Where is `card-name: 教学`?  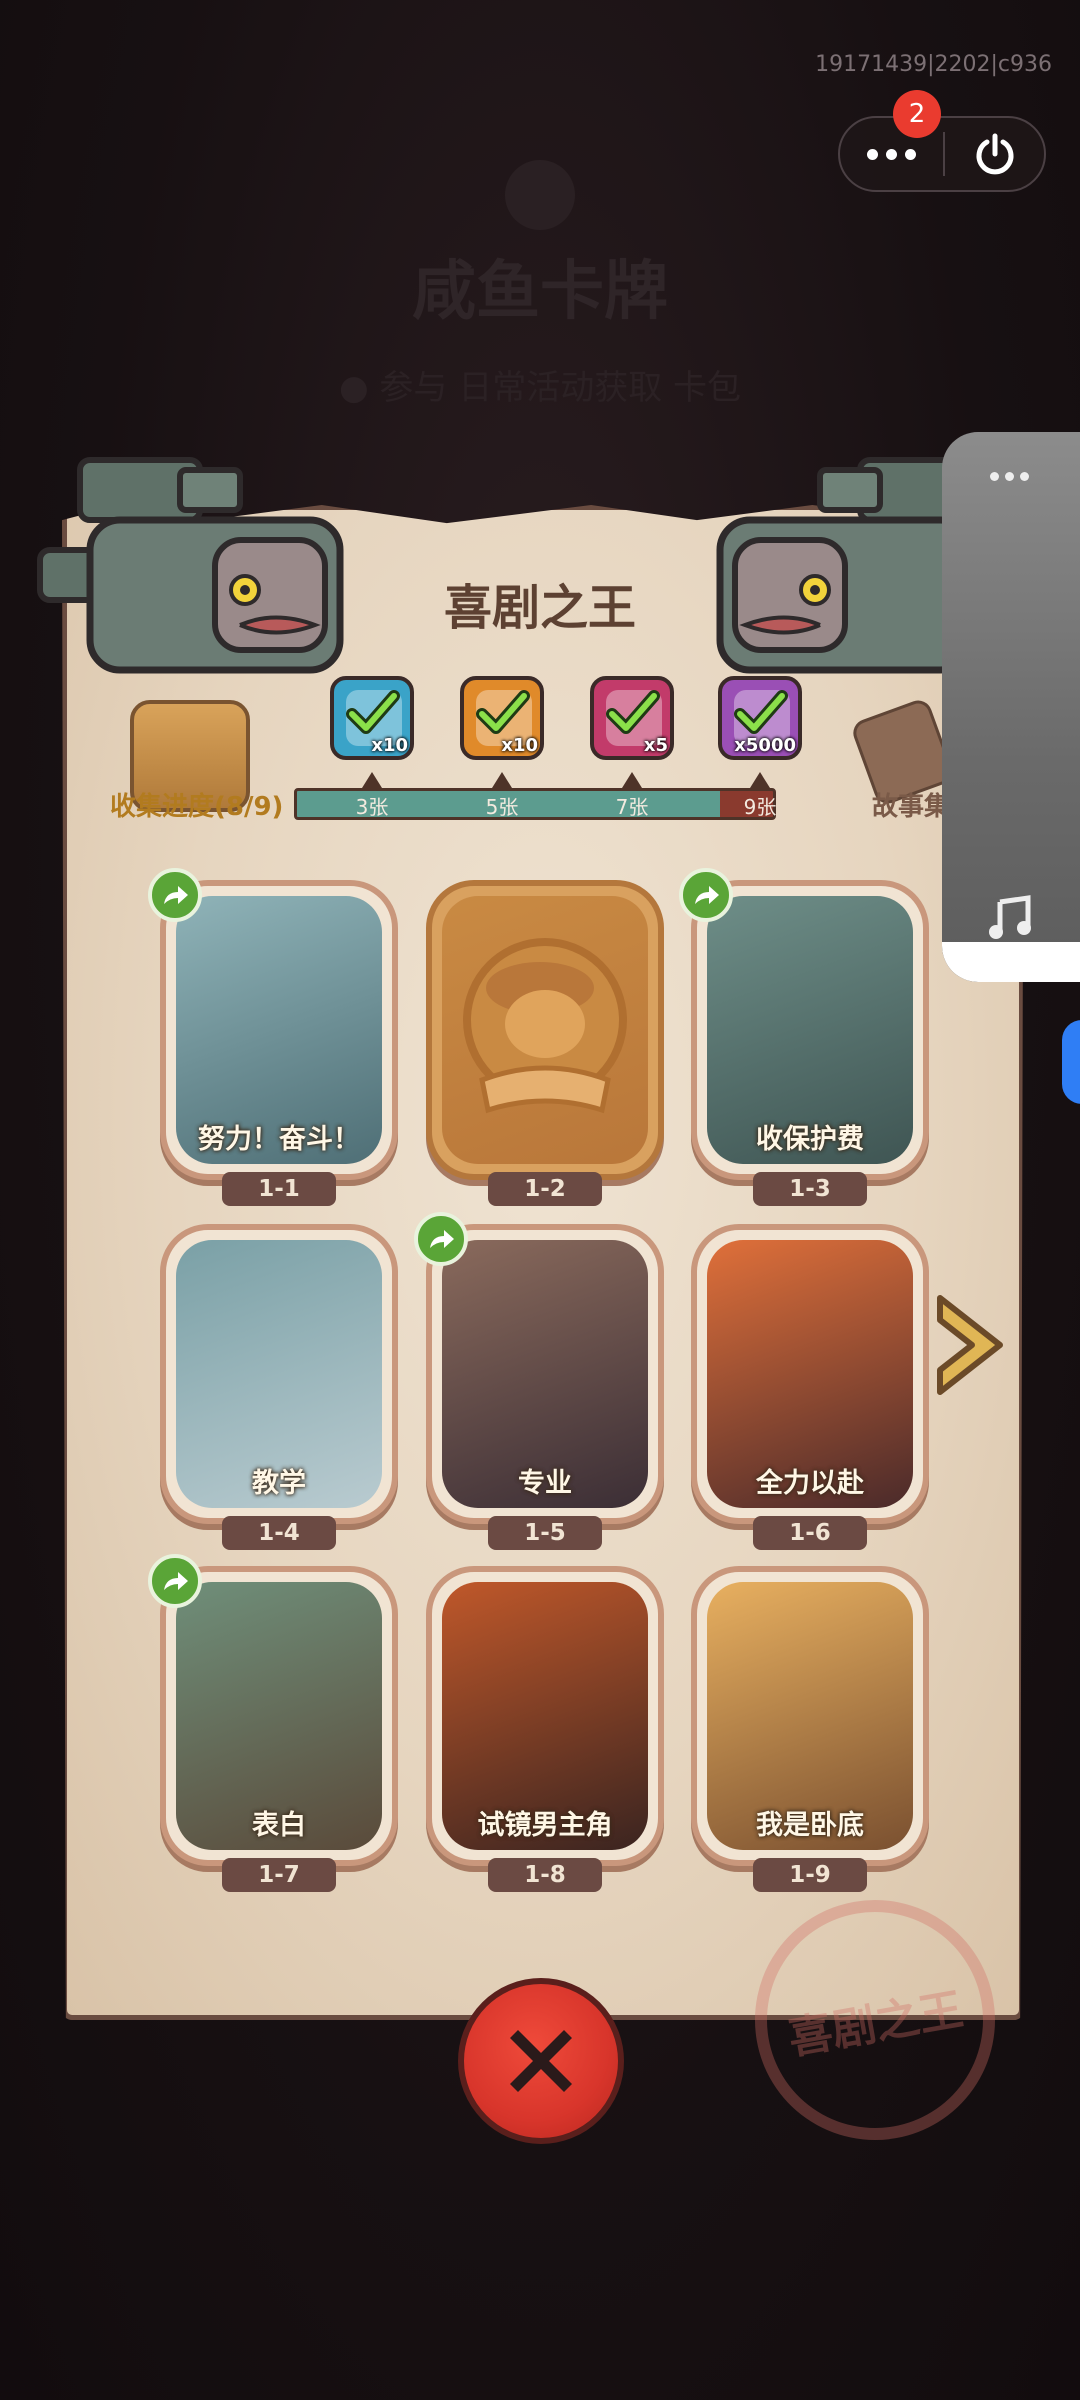
card-name: 教学 is located at coordinates (279, 1483).